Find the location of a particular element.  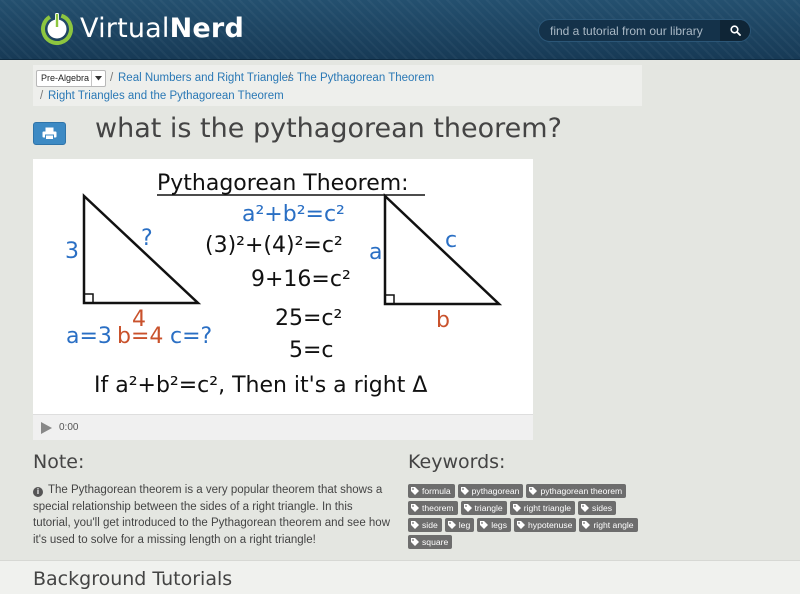

keyword-tag-label: pythagorean theorem is located at coordinates (581, 491).